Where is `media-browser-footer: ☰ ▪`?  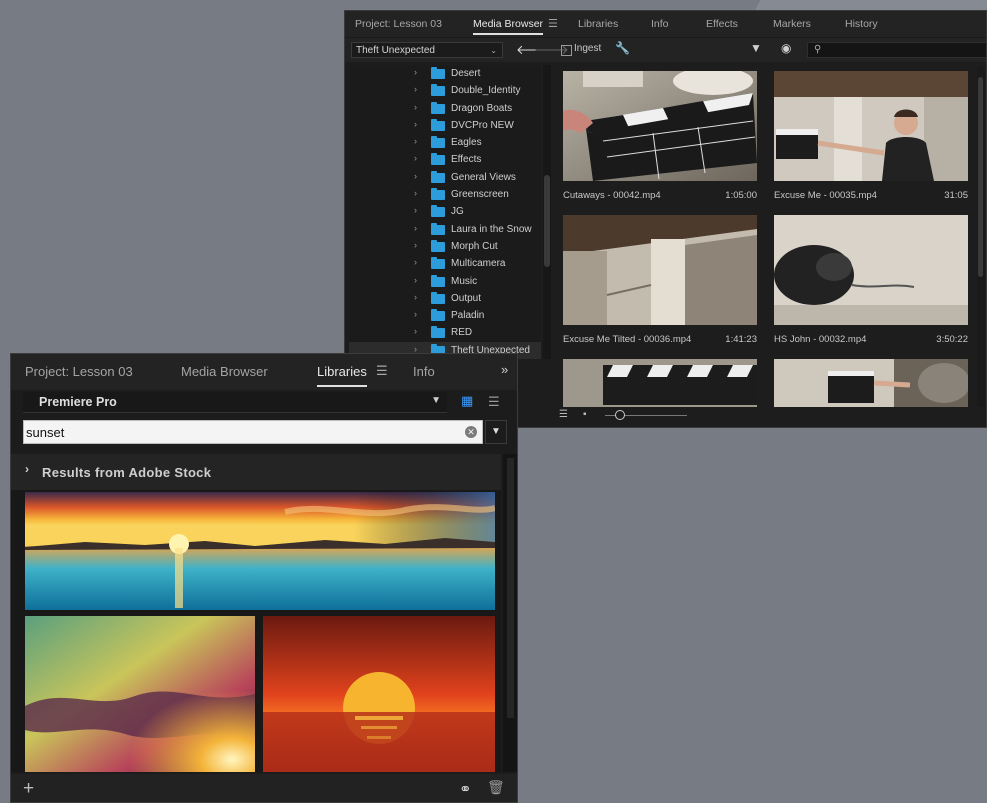 media-browser-footer: ☰ ▪ is located at coordinates (765, 416).